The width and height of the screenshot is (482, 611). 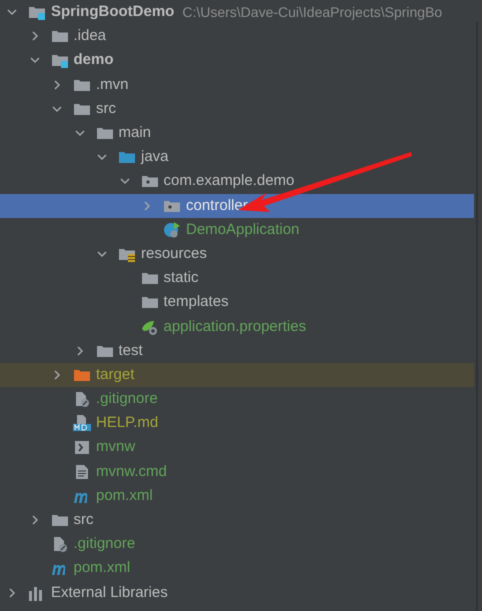 I want to click on project-path: C:\Users\Dave-Cui\IdeaProjects\SpringBo, so click(x=312, y=12).